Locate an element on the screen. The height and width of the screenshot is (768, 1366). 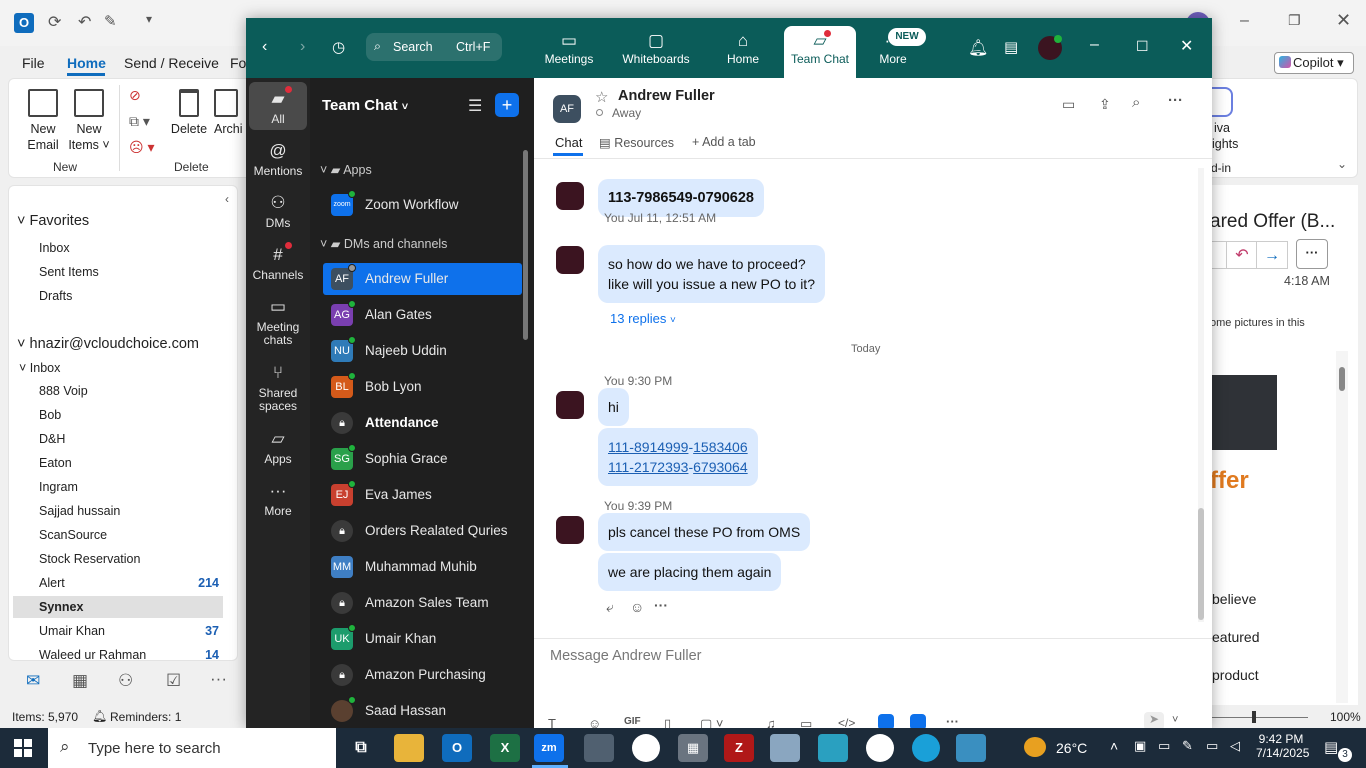
inbox-folder: ˅ Inbox is located at coordinates (39, 368).